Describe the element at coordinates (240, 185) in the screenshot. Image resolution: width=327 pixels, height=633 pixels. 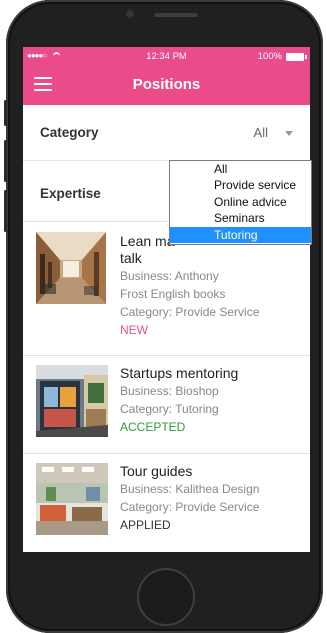
I see `dropdown-option-provide-service: Provide service` at that location.